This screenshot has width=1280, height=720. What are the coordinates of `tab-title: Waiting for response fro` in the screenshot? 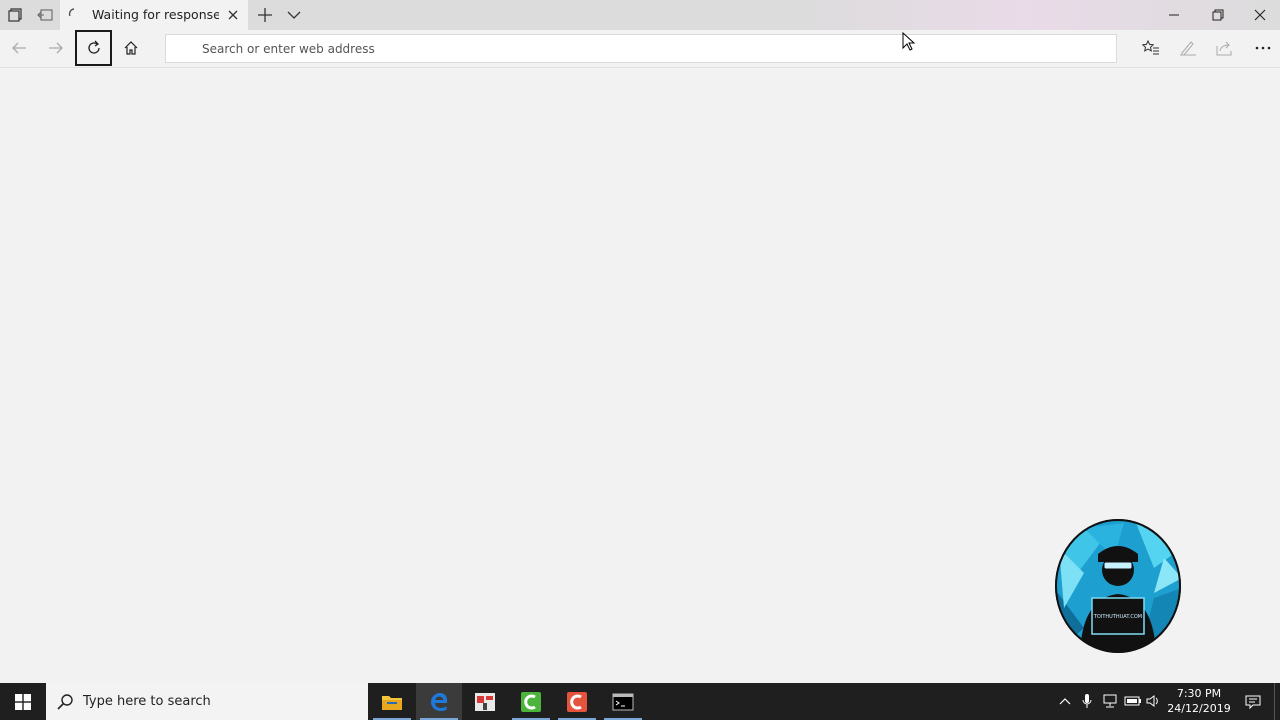 It's located at (155, 14).